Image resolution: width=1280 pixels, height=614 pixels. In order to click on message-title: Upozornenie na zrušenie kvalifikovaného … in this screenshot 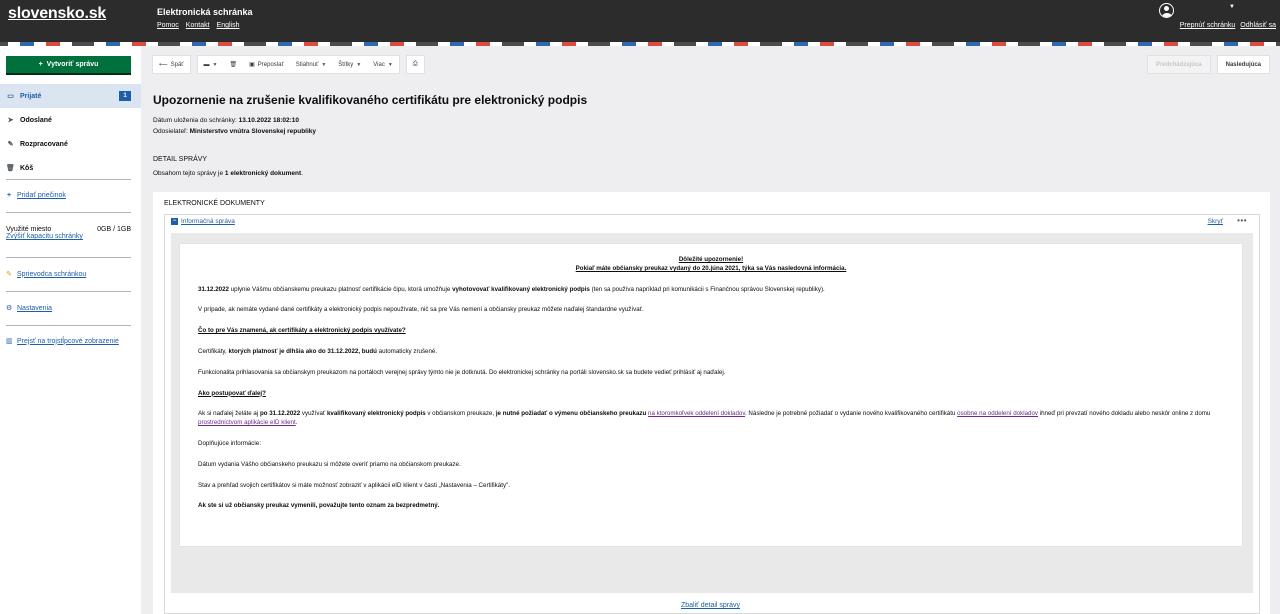, I will do `click(370, 100)`.